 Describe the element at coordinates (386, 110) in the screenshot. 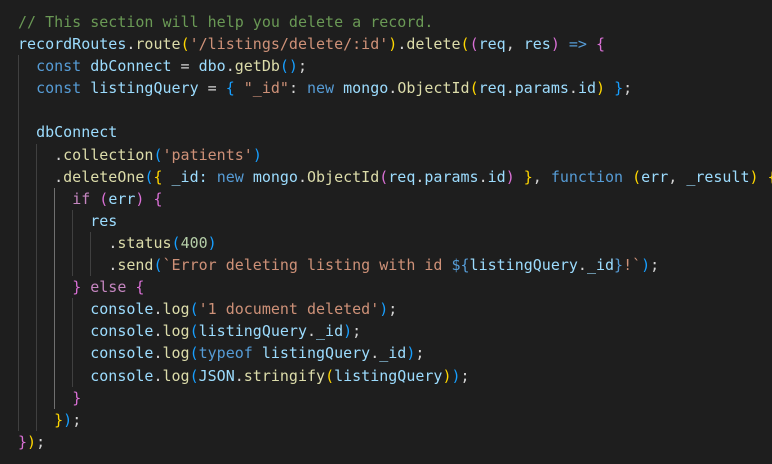

I see `code-line` at that location.